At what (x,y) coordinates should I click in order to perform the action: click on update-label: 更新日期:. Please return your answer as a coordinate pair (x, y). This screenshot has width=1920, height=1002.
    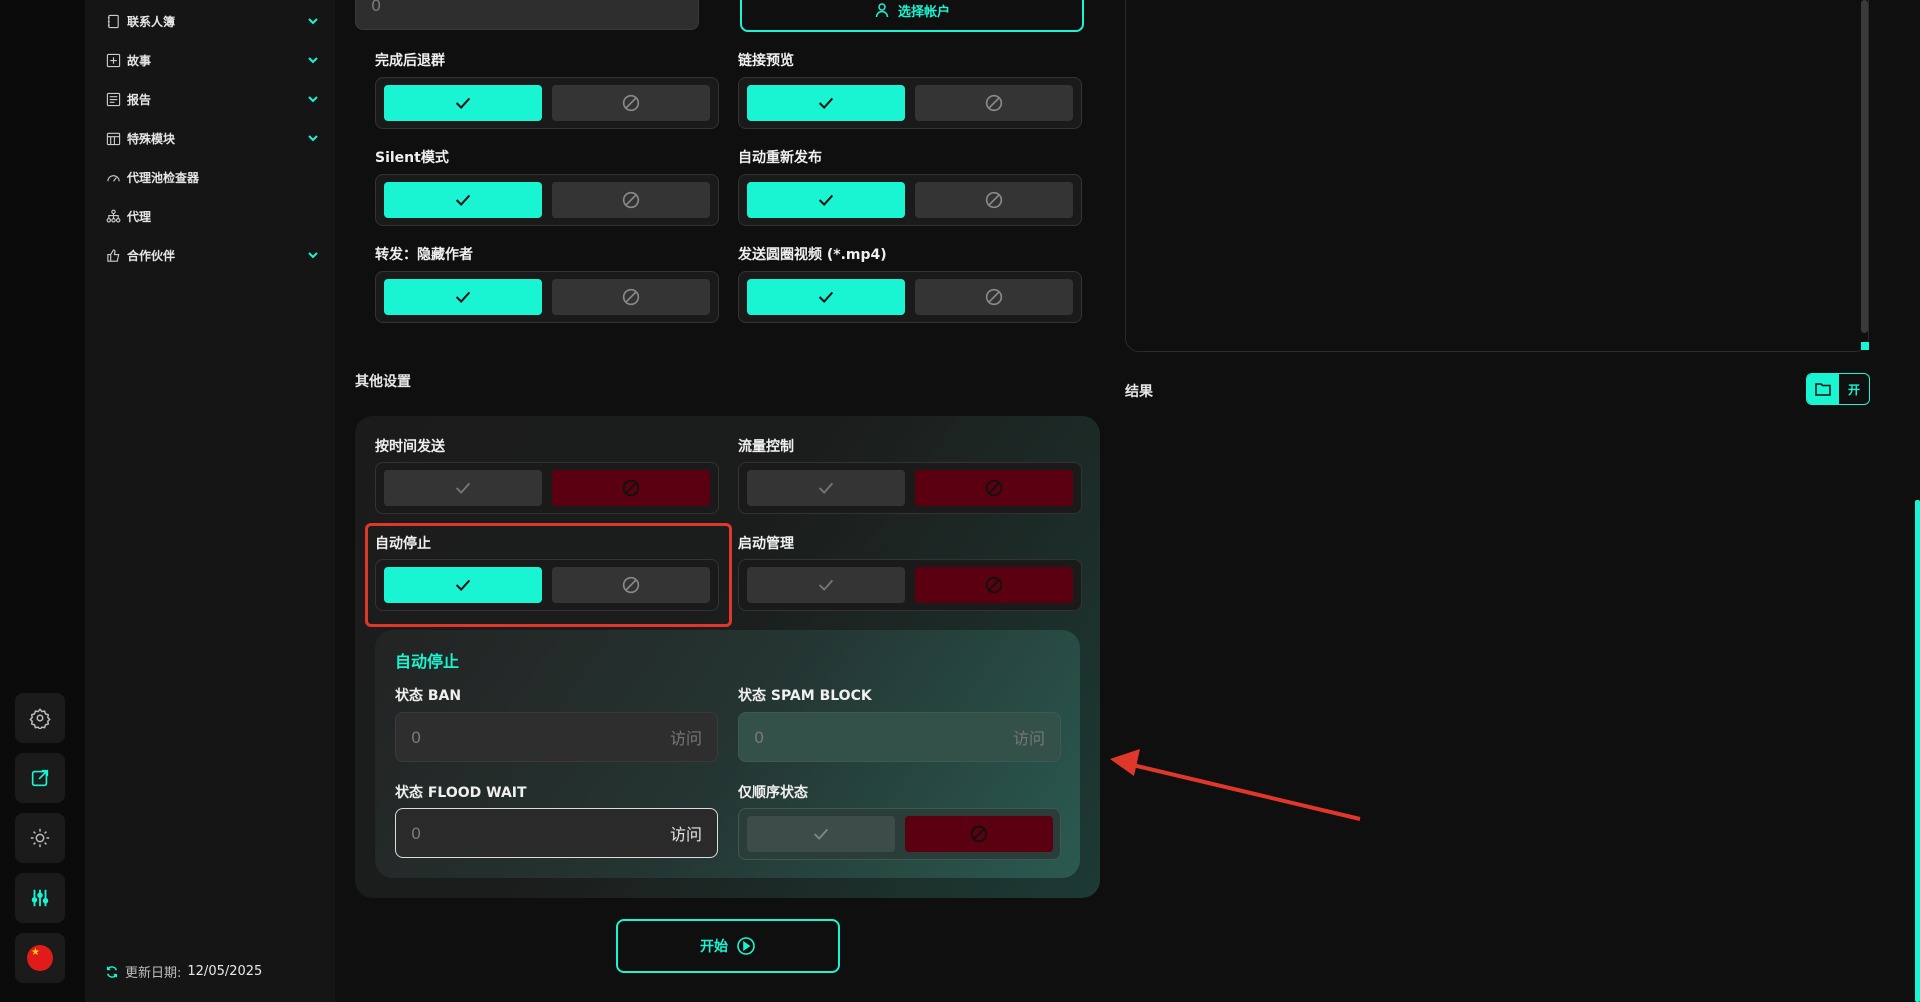
    Looking at the image, I should click on (153, 973).